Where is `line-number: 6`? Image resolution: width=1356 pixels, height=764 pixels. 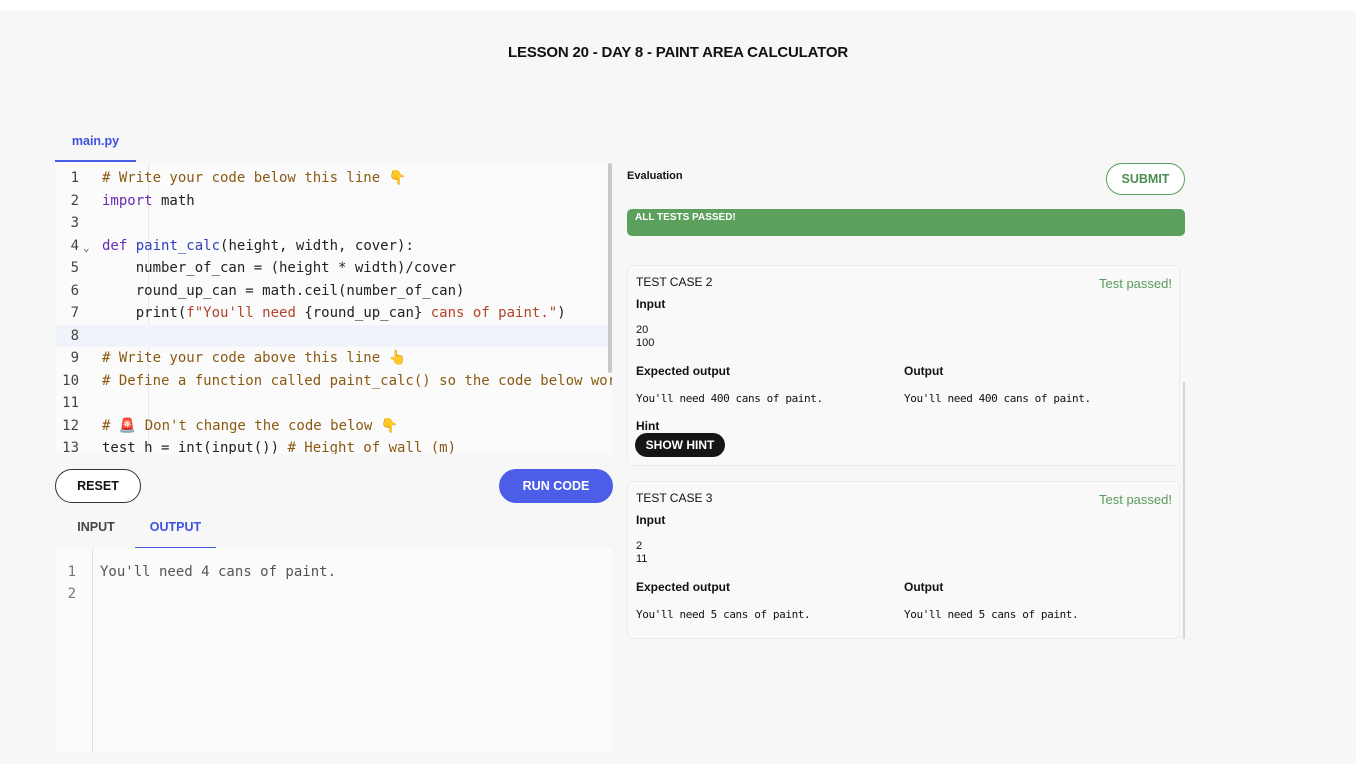
line-number: 6 is located at coordinates (74, 290).